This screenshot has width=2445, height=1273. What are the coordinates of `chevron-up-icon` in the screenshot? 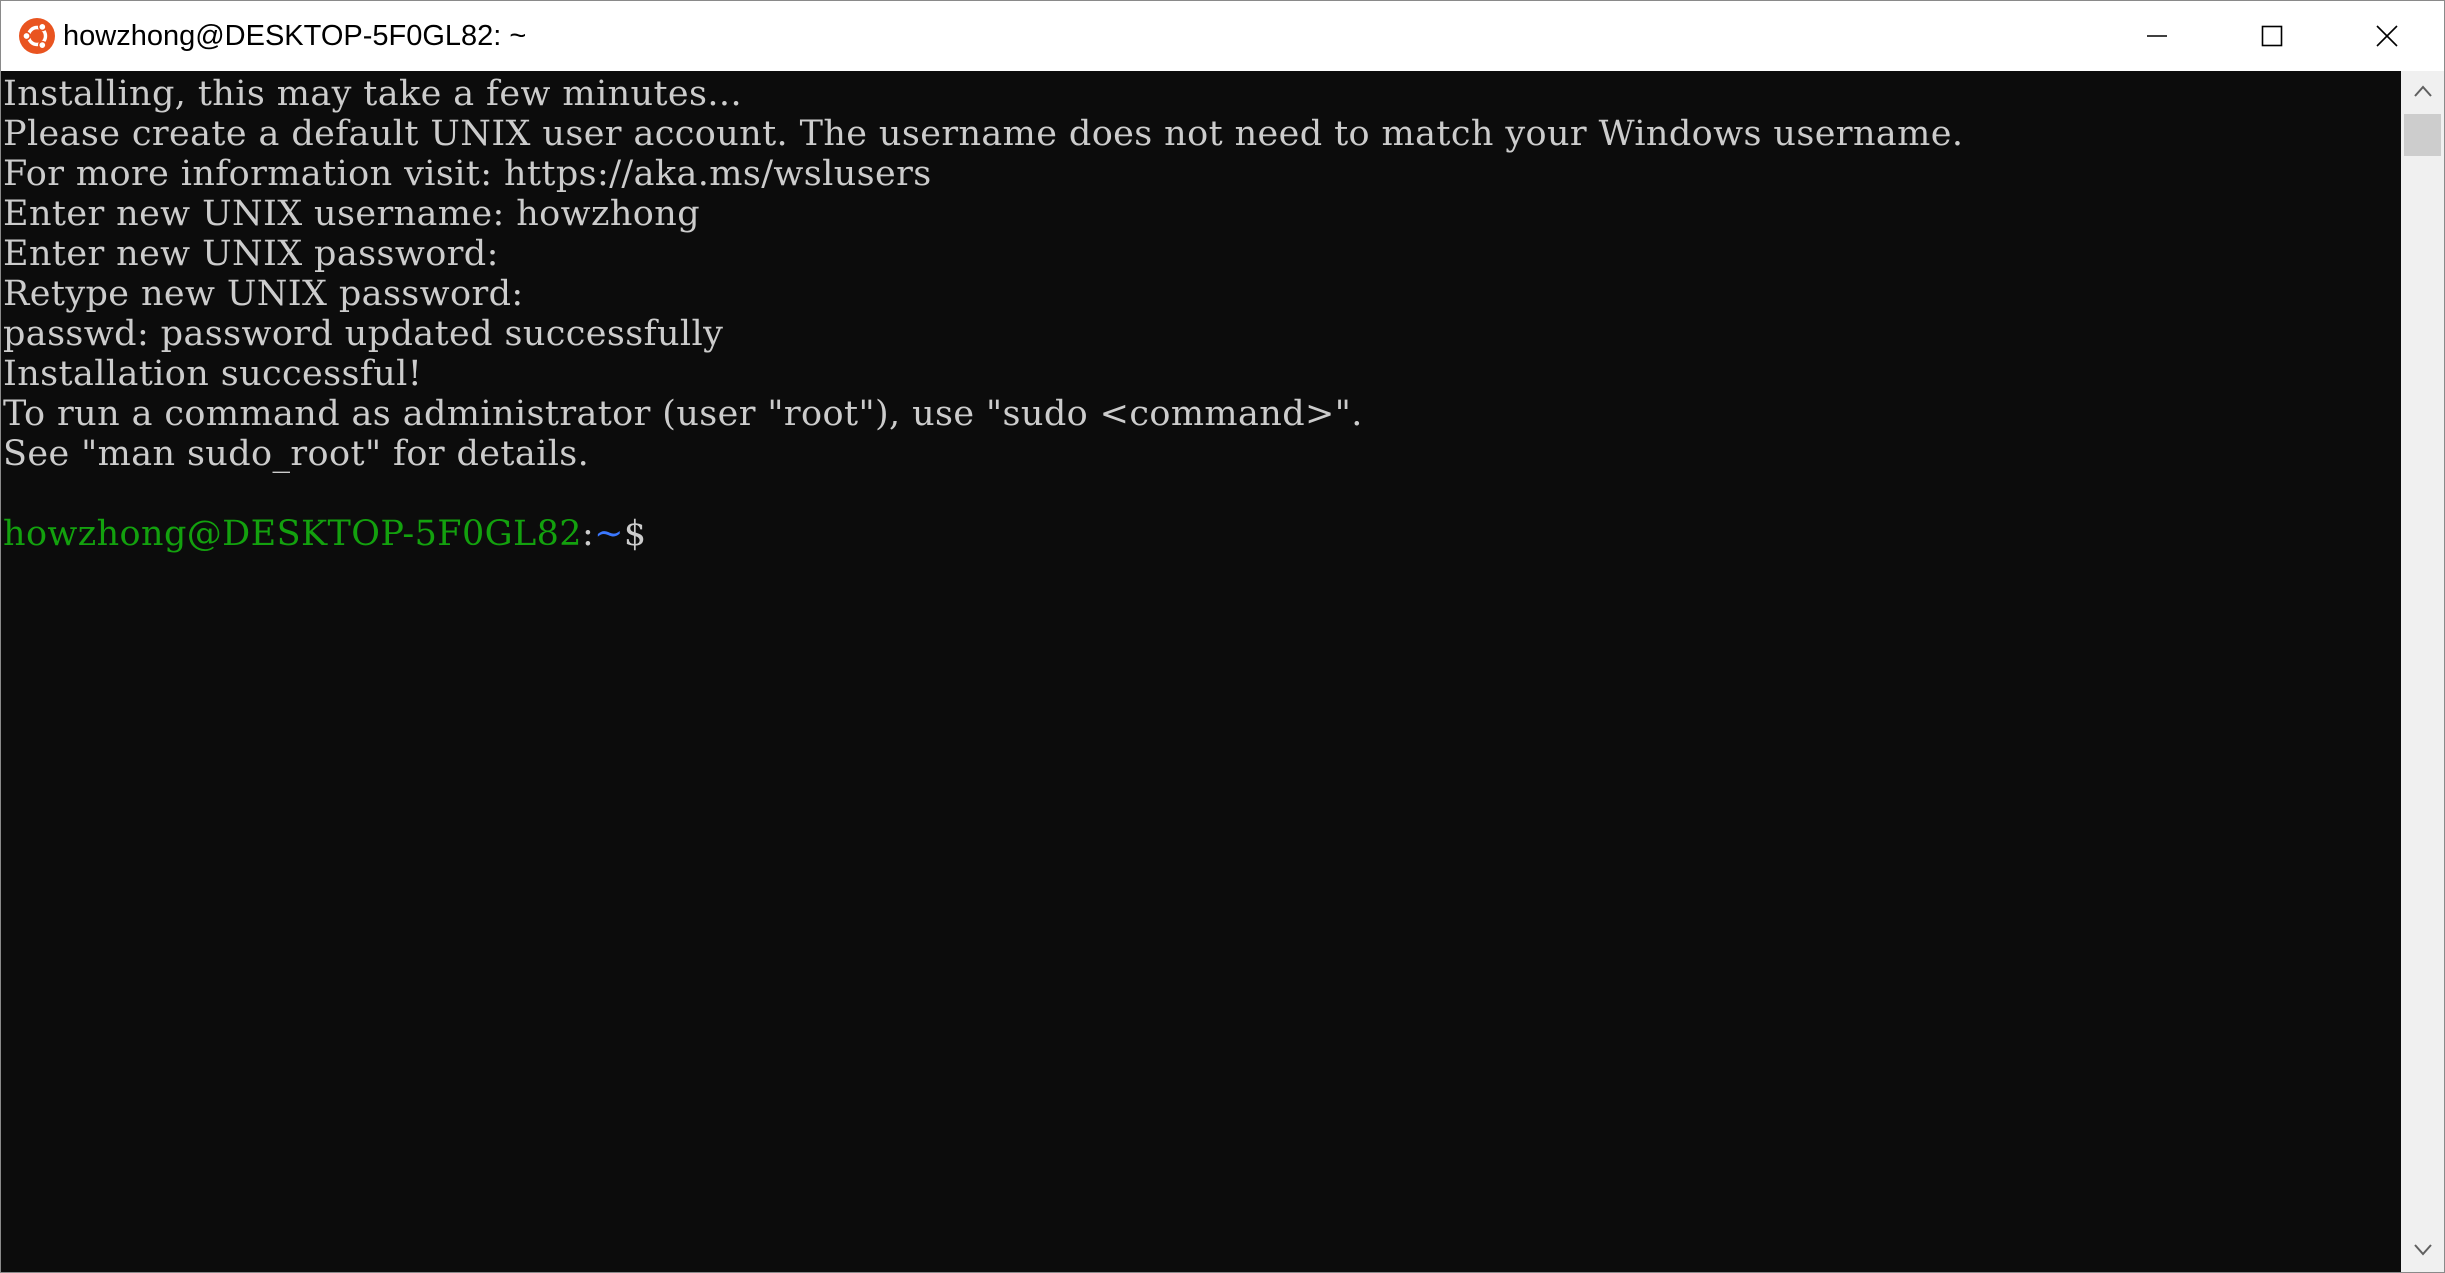 It's located at (2422, 93).